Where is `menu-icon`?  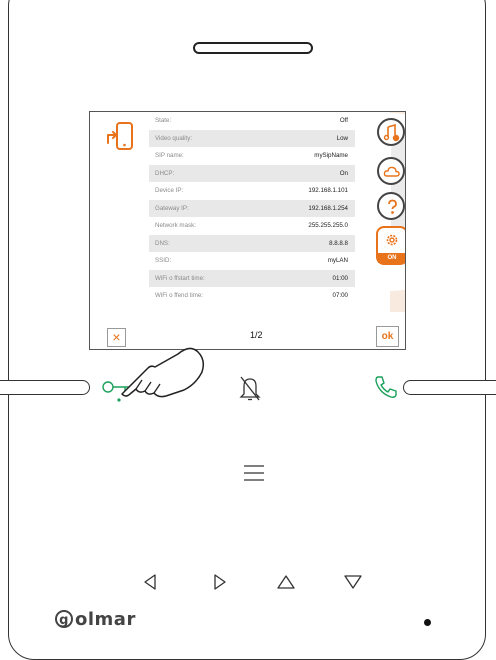
menu-icon is located at coordinates (254, 473).